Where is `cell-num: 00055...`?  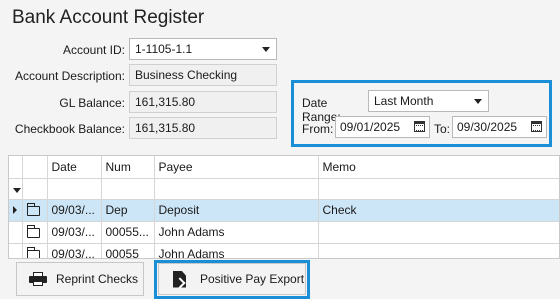 cell-num: 00055... is located at coordinates (128, 232).